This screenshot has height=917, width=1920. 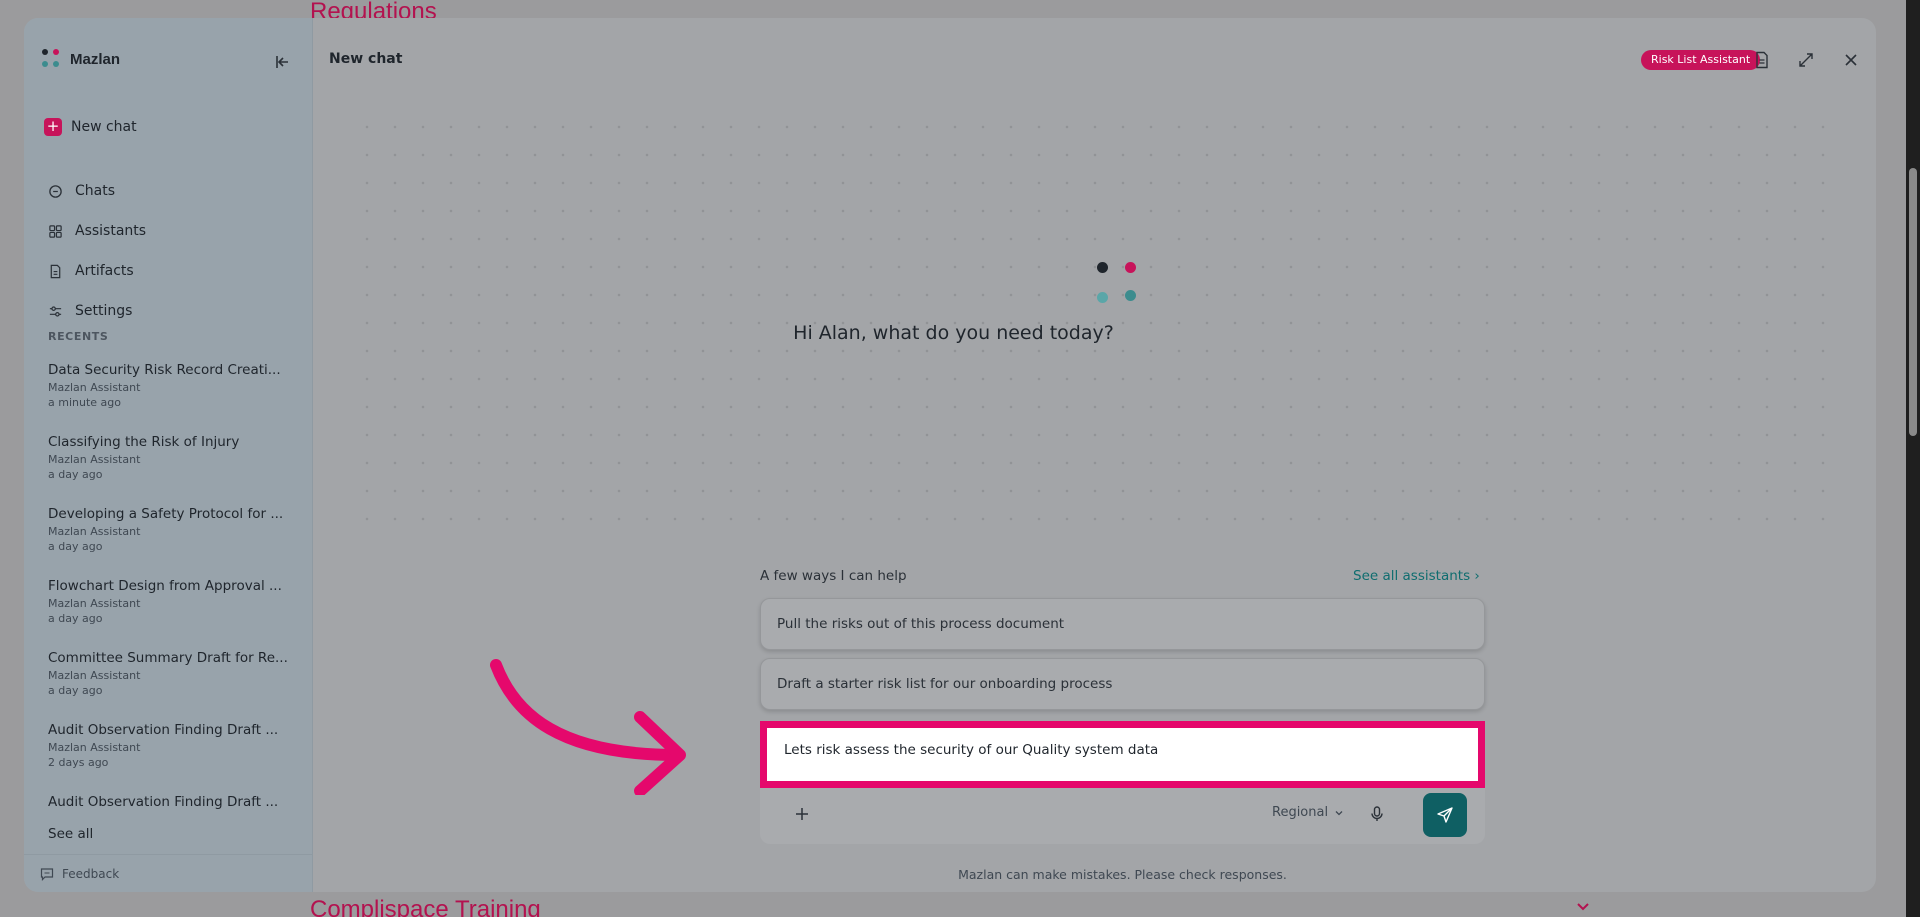 I want to click on plus-icon, so click(x=802, y=814).